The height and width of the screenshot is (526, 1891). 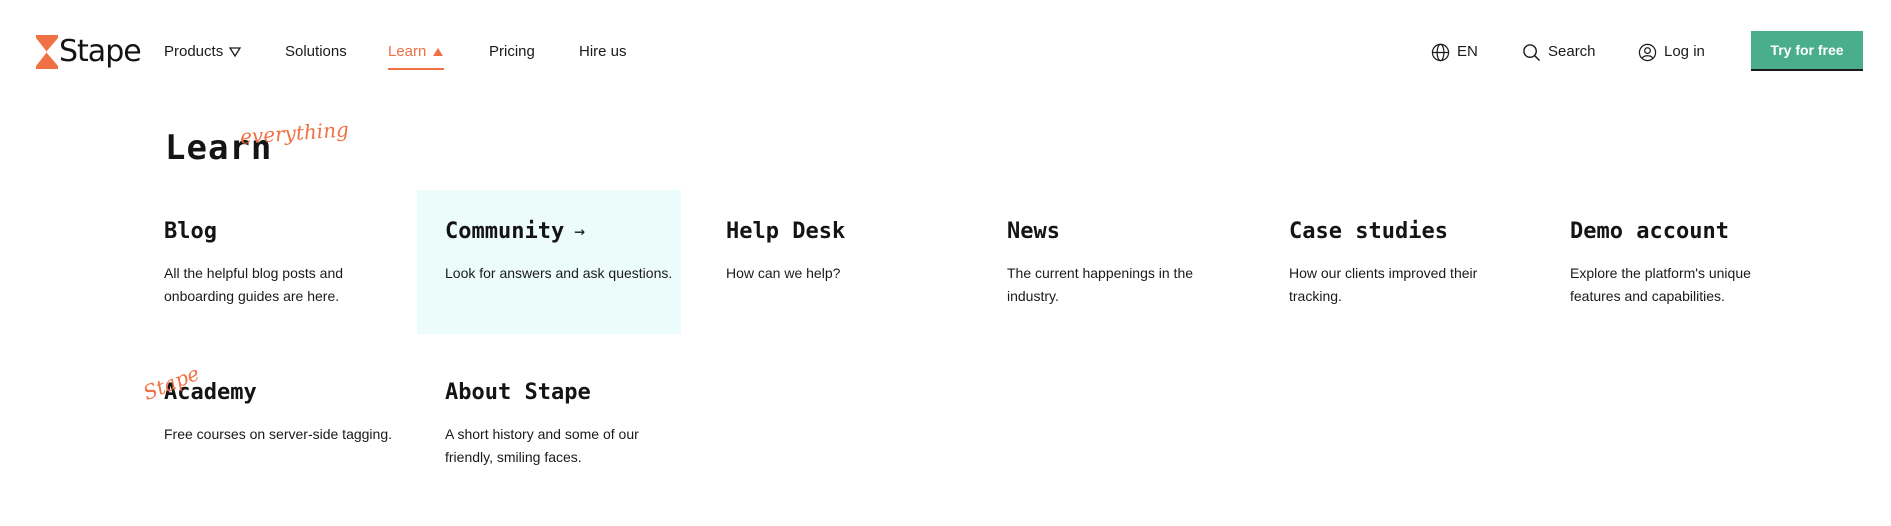 I want to click on nav-products-label: Products, so click(x=194, y=51).